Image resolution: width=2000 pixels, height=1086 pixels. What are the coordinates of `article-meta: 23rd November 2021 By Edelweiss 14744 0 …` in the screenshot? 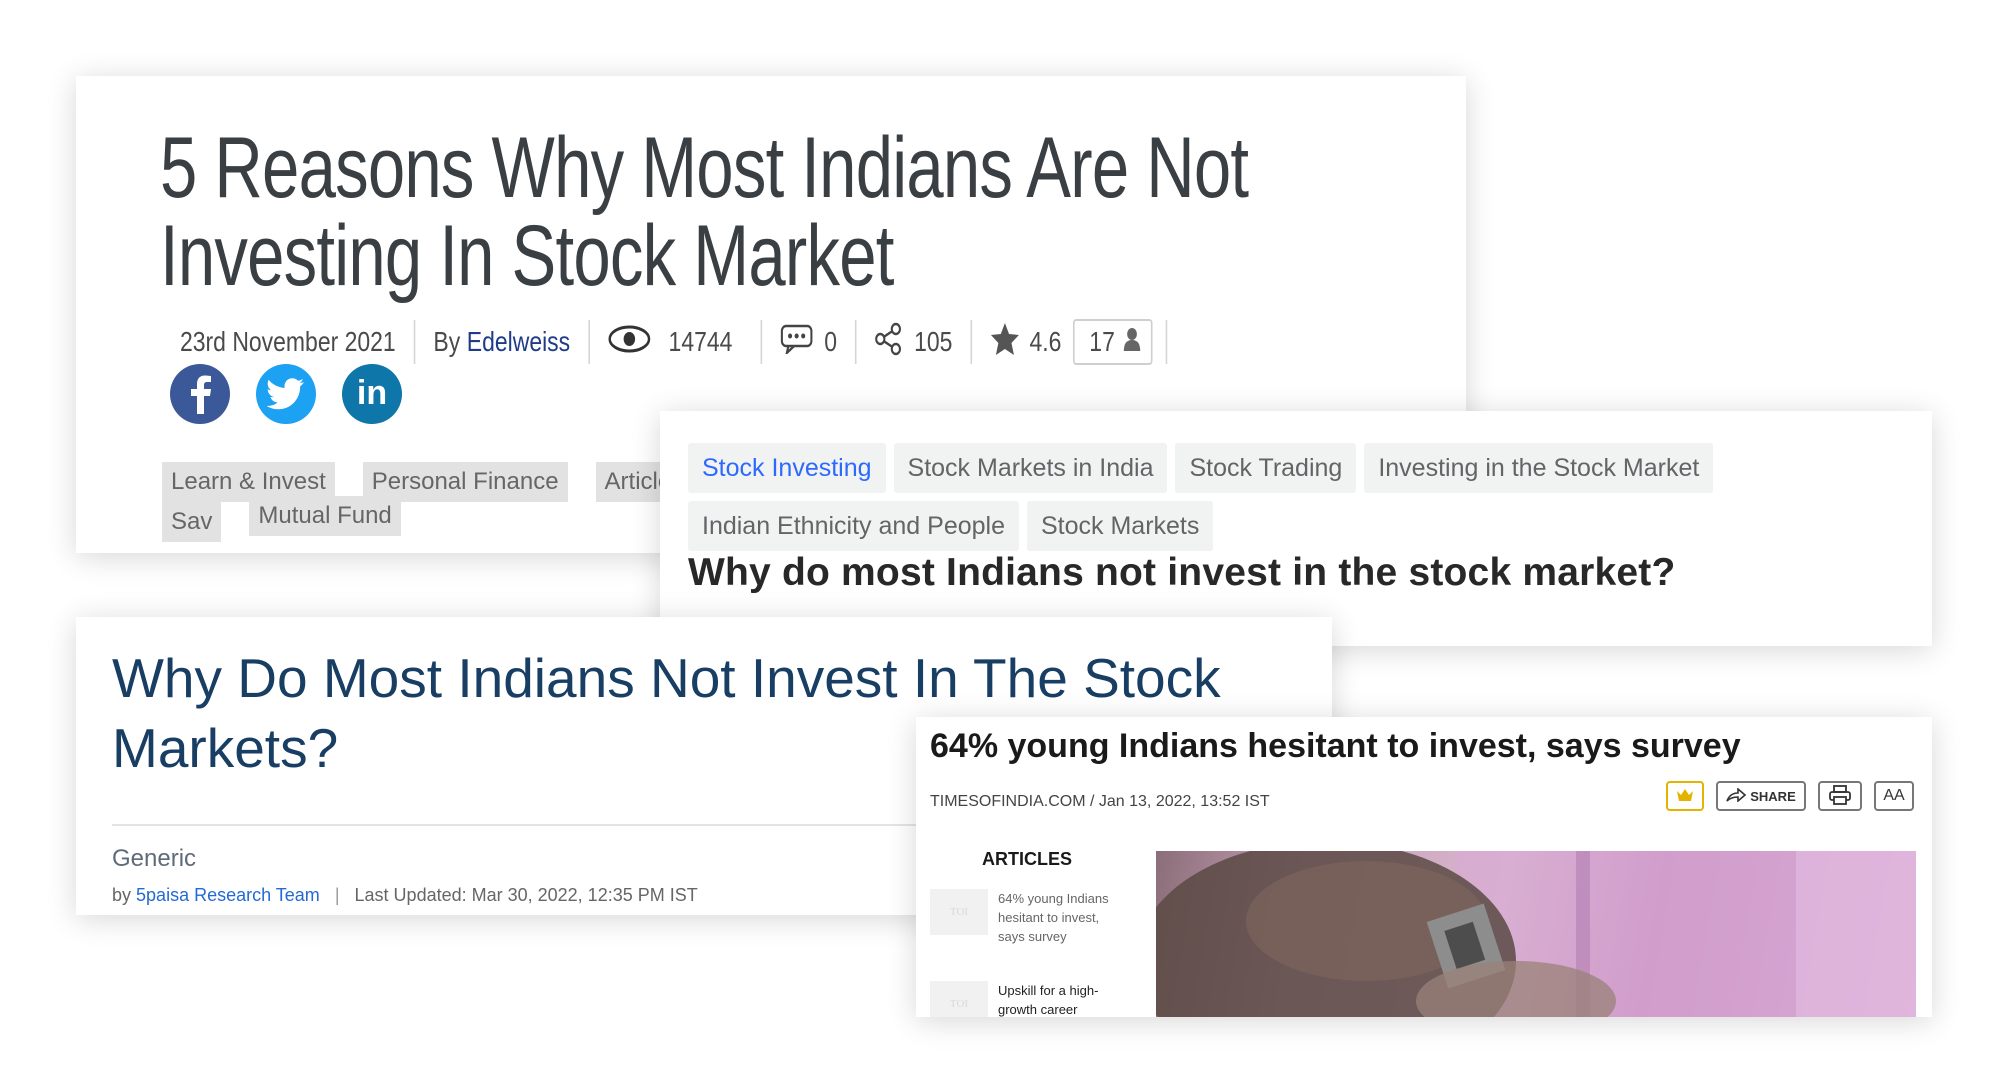 It's located at (682, 342).